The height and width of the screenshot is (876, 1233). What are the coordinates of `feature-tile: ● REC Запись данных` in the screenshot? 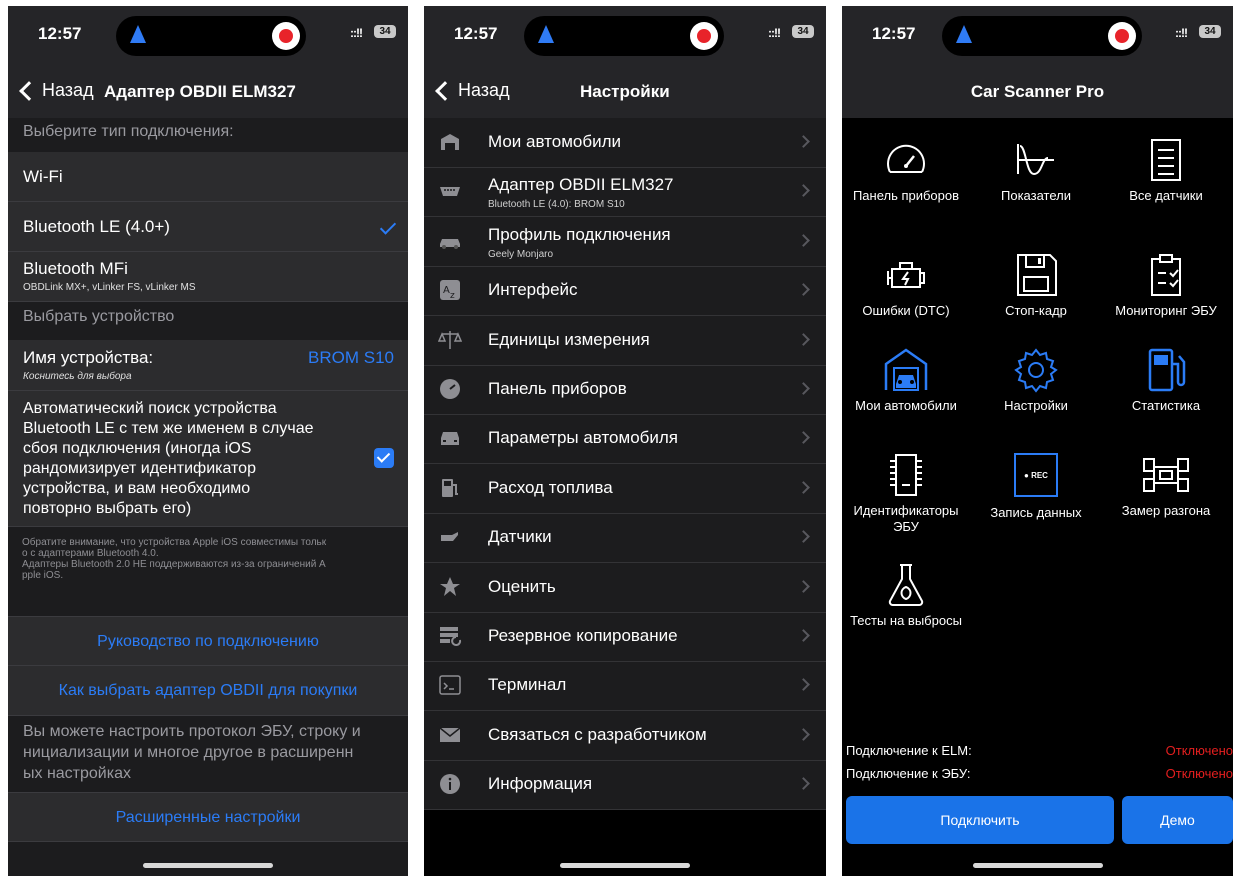 It's located at (1036, 486).